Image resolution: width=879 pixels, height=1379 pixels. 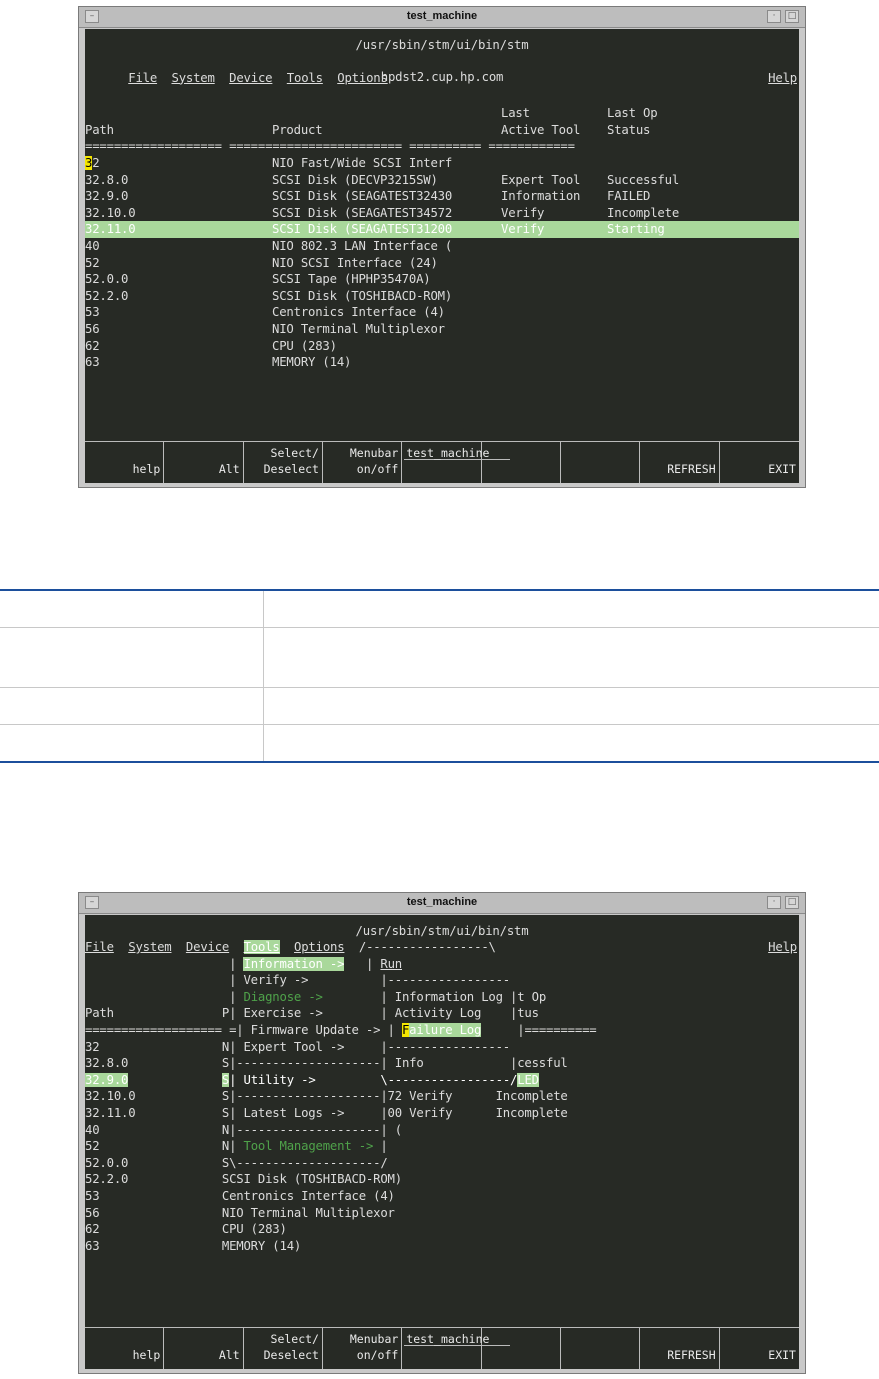 I want to click on menu-options: Options, so click(x=319, y=947).